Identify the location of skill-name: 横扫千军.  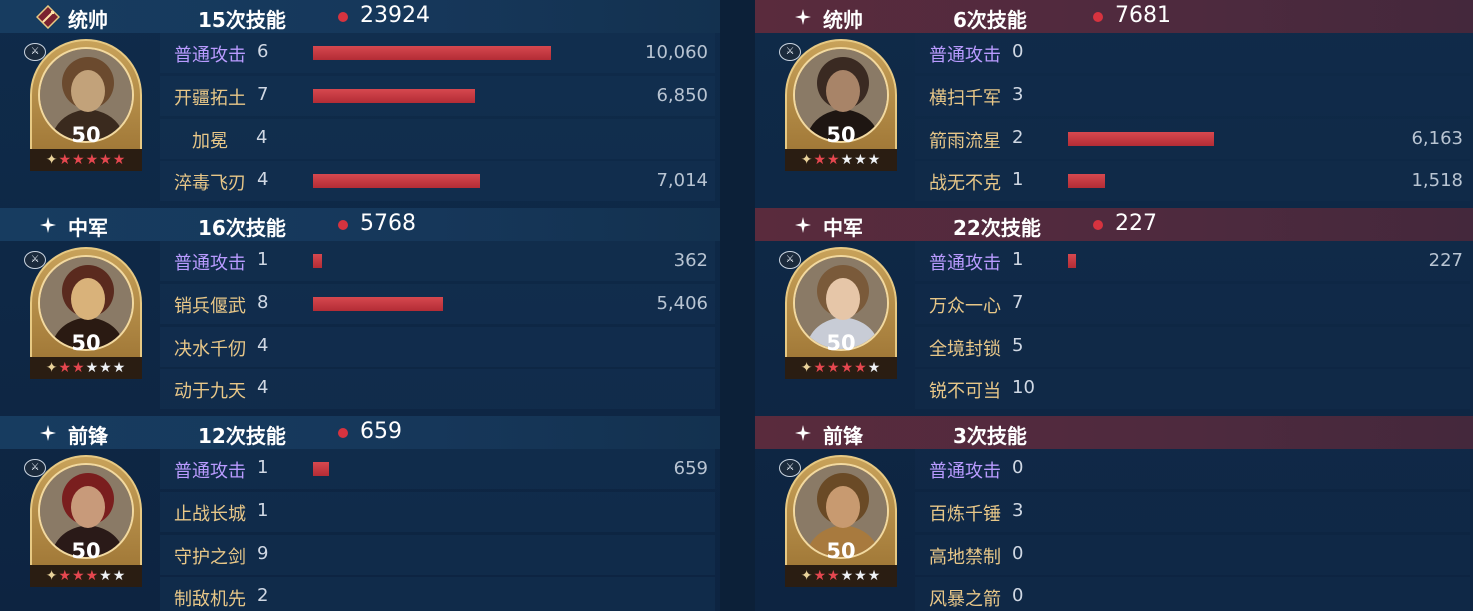
(965, 98).